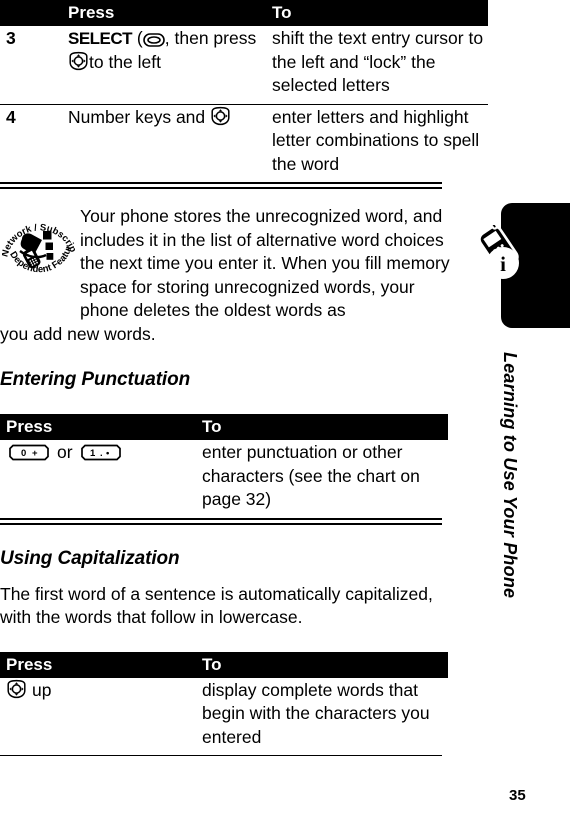 This screenshot has height=819, width=570. I want to click on press-mid-text: or, so click(65, 452).